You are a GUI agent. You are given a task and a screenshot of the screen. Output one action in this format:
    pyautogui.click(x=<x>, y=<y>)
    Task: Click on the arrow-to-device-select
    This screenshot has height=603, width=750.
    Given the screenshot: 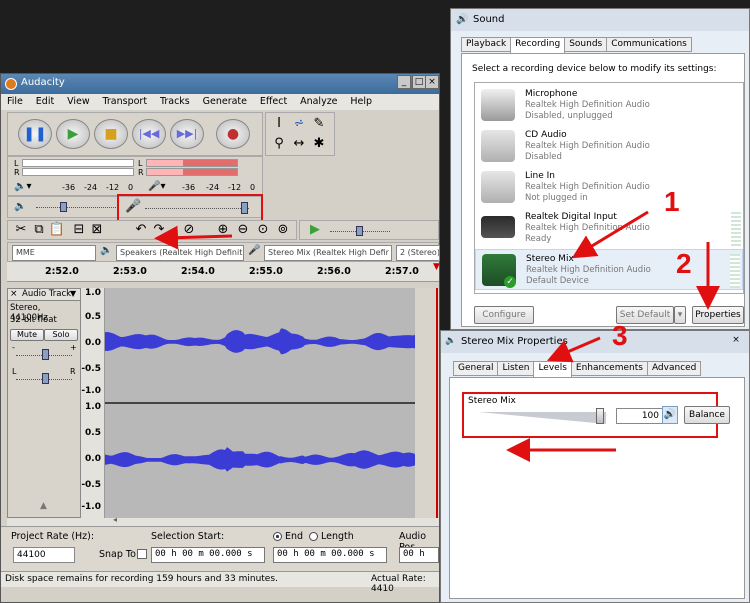 What is the action you would take?
    pyautogui.click(x=193, y=237)
    